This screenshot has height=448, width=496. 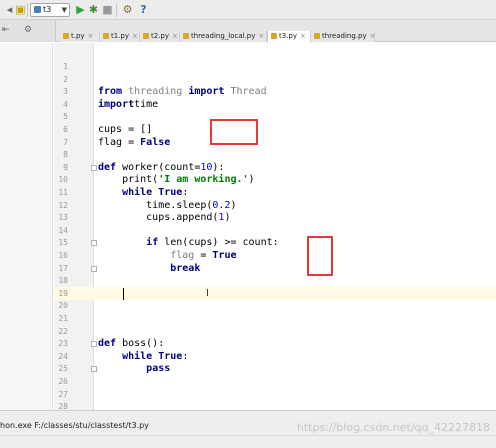 I want to click on code-line: 16 flag = True, so click(x=275, y=255).